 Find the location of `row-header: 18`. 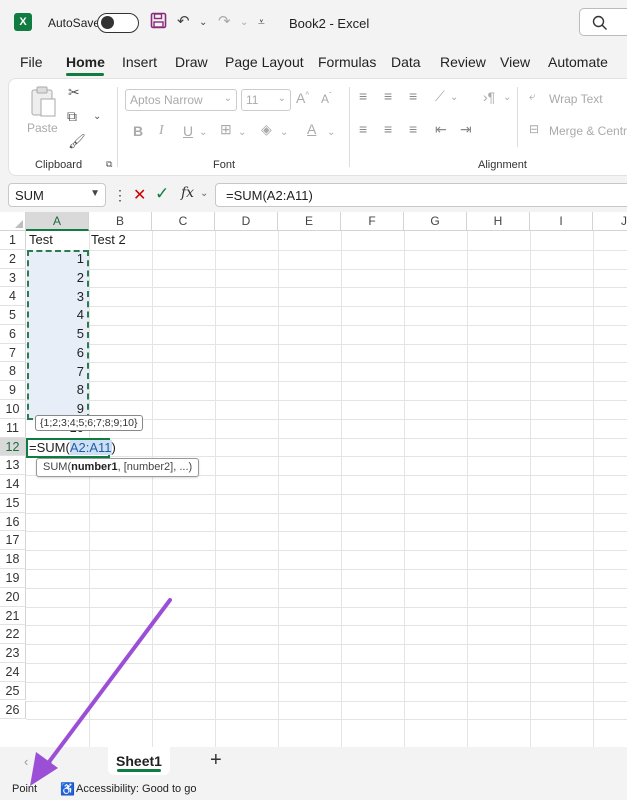

row-header: 18 is located at coordinates (13, 560).